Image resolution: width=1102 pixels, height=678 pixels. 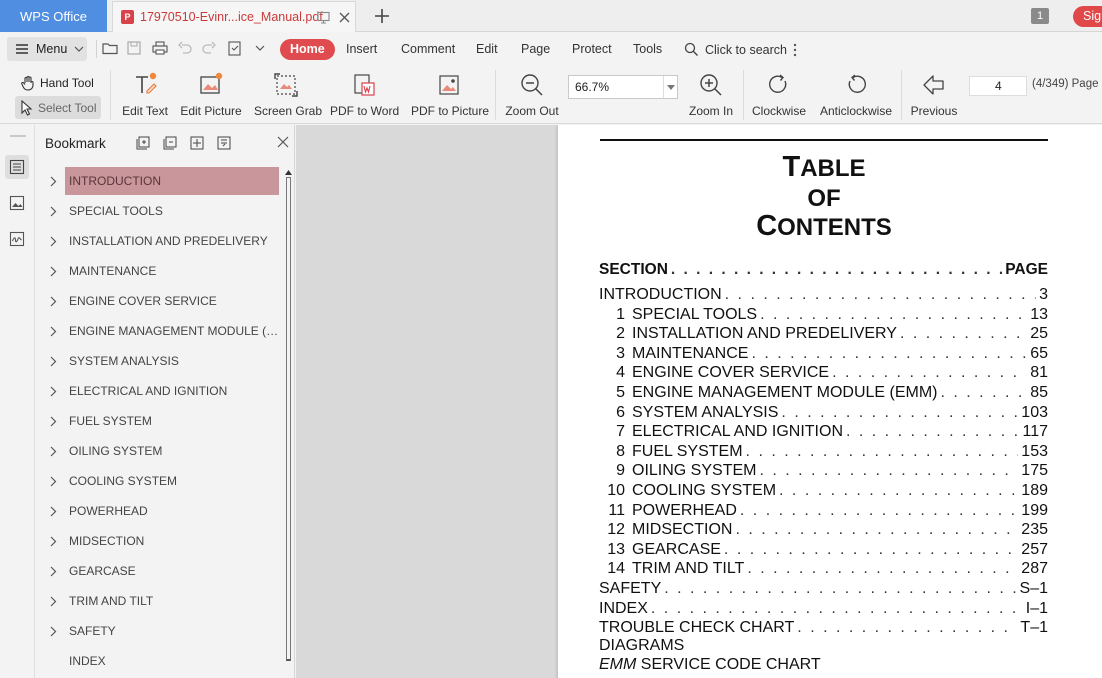 I want to click on bookmark-item-fuel-system: FUEL SYSTEM, so click(x=159, y=421).